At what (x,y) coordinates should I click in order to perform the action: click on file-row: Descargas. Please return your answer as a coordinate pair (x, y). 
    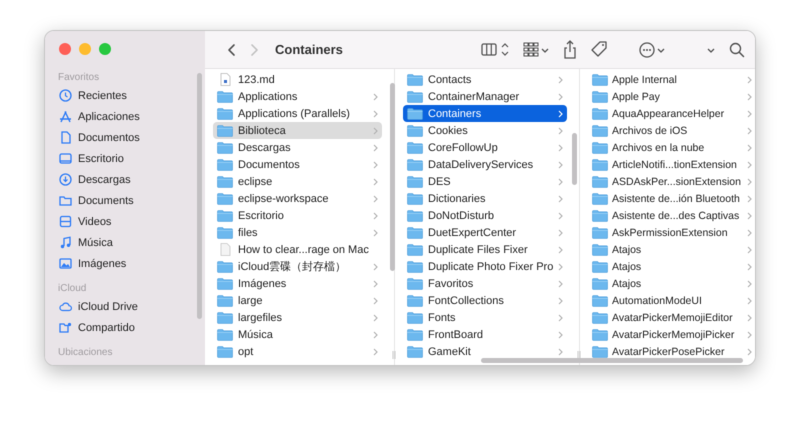
    Looking at the image, I should click on (297, 147).